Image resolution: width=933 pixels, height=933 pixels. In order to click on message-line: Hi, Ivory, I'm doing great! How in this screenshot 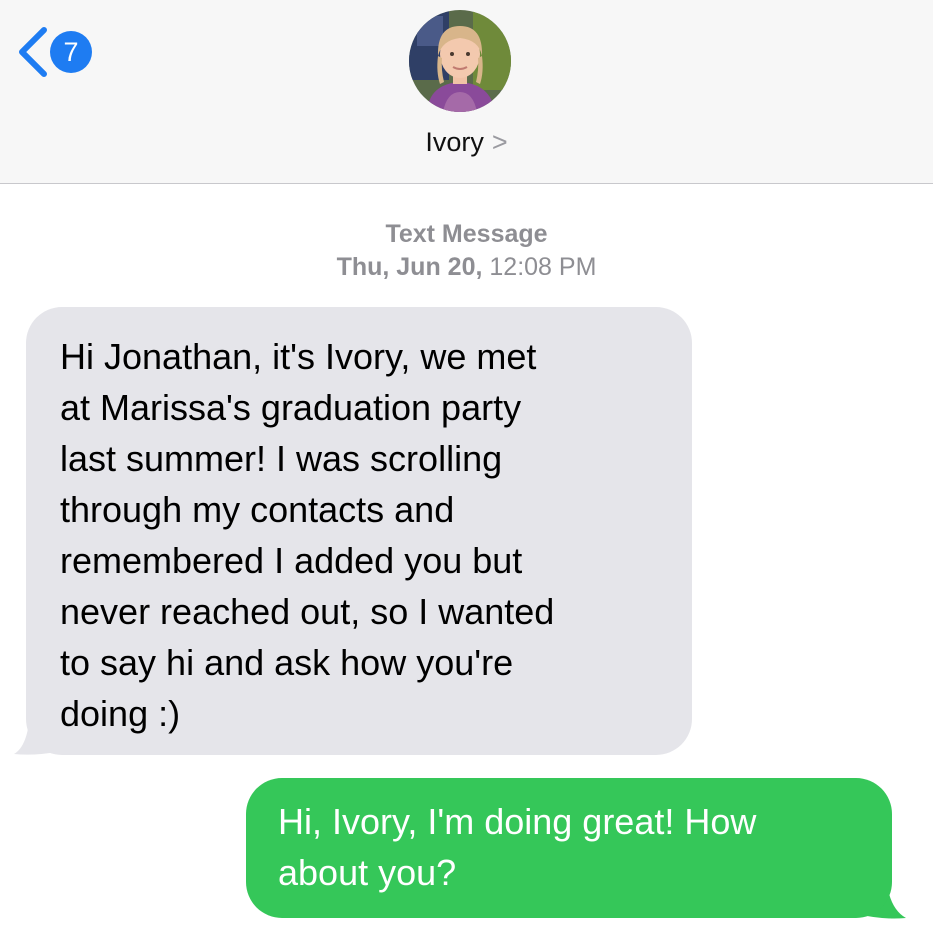, I will do `click(517, 821)`.